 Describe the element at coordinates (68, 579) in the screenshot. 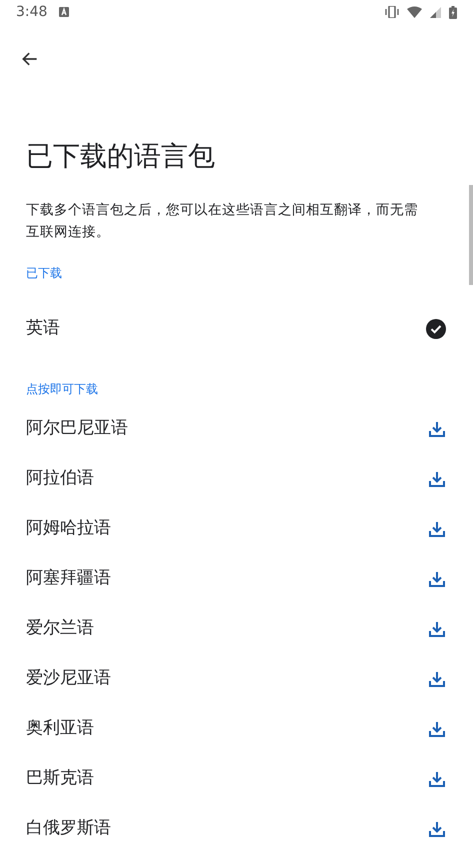

I see `language-name: 阿塞拜疆语` at that location.